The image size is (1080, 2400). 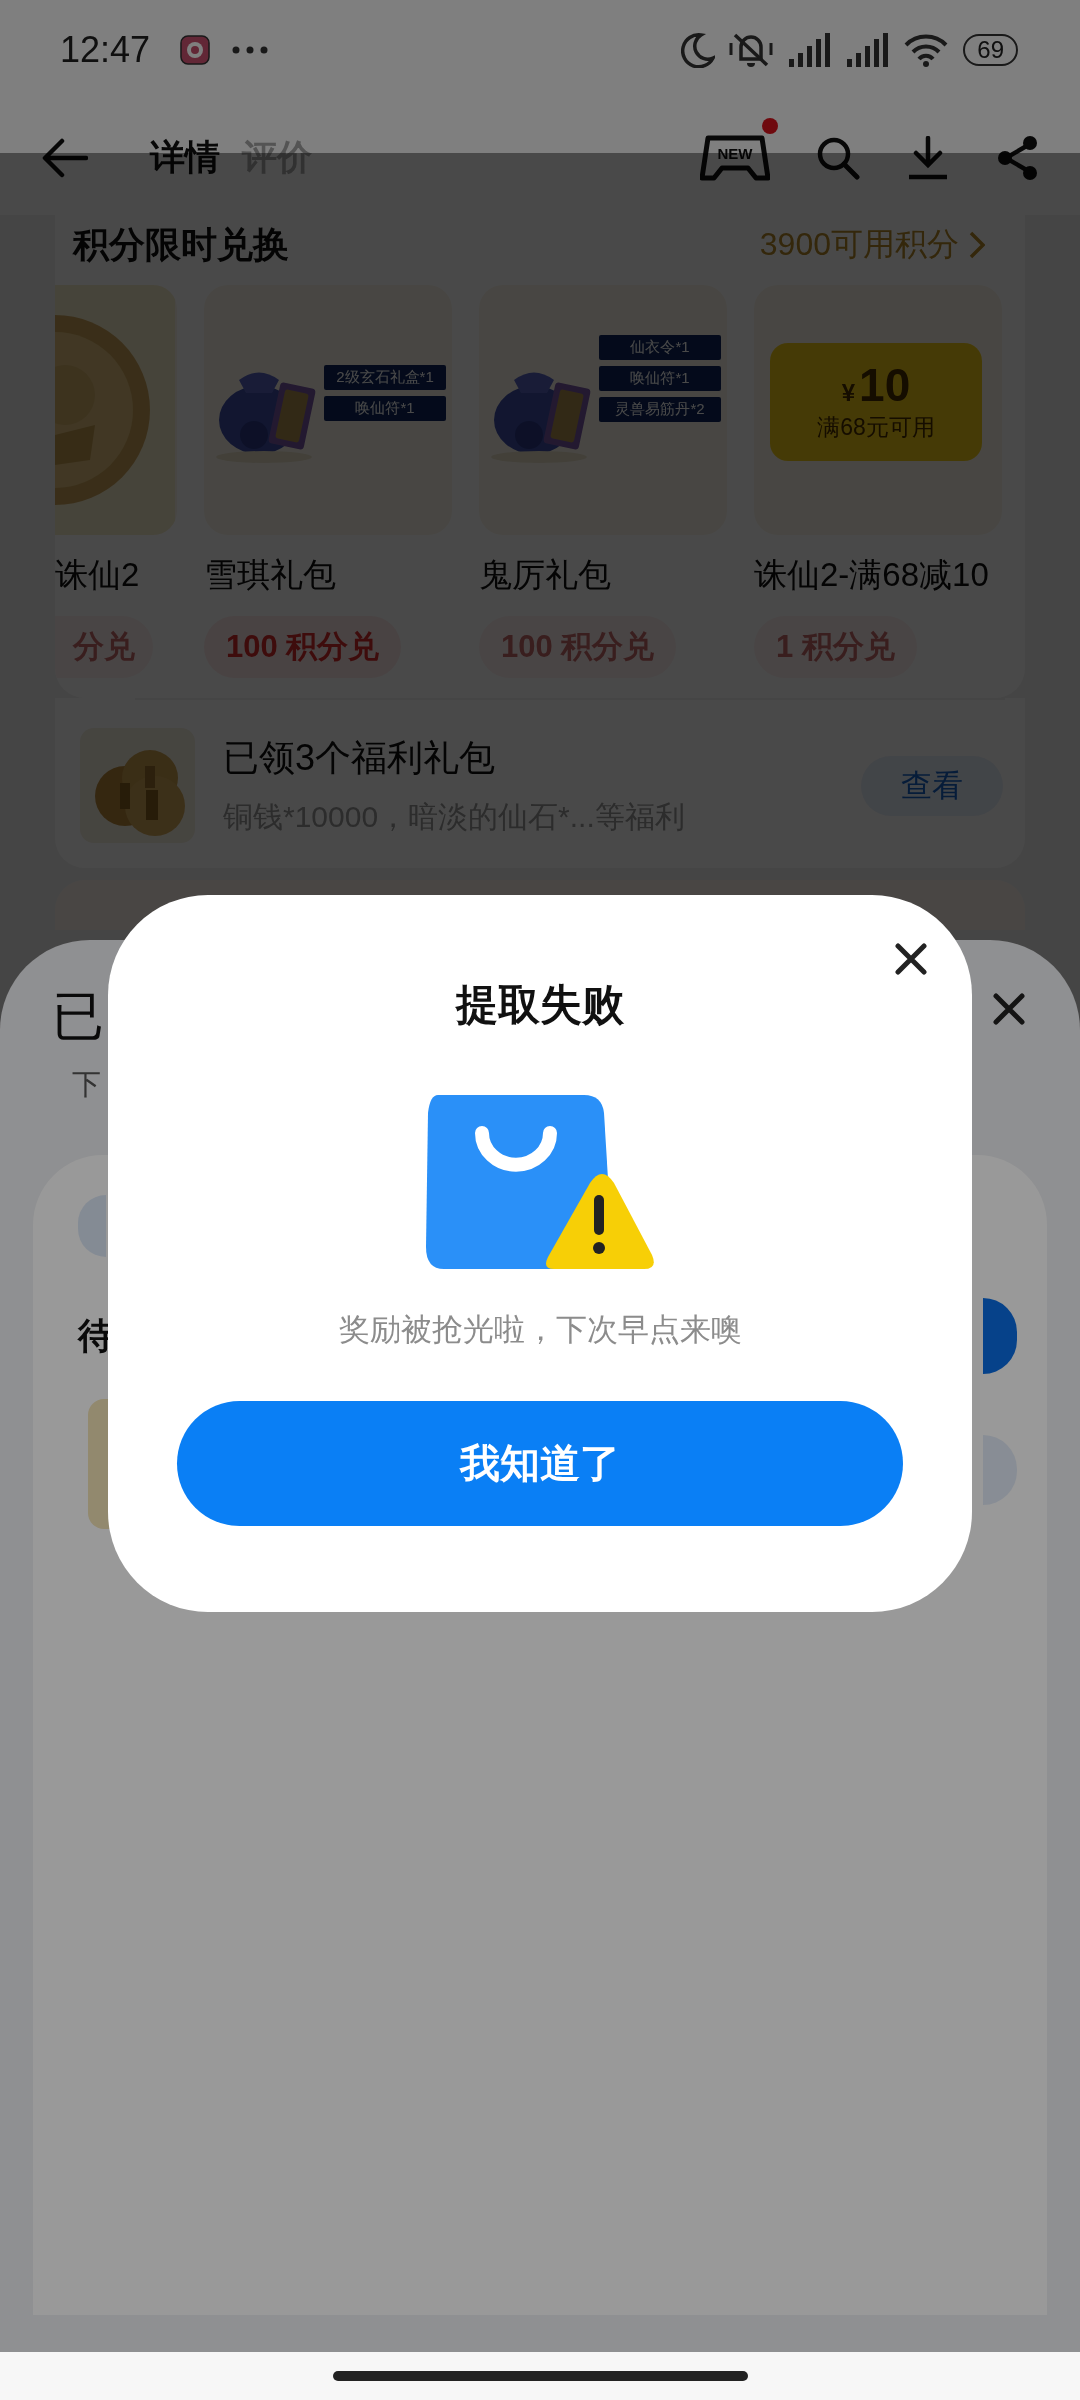 I want to click on search-icon, so click(x=838, y=157).